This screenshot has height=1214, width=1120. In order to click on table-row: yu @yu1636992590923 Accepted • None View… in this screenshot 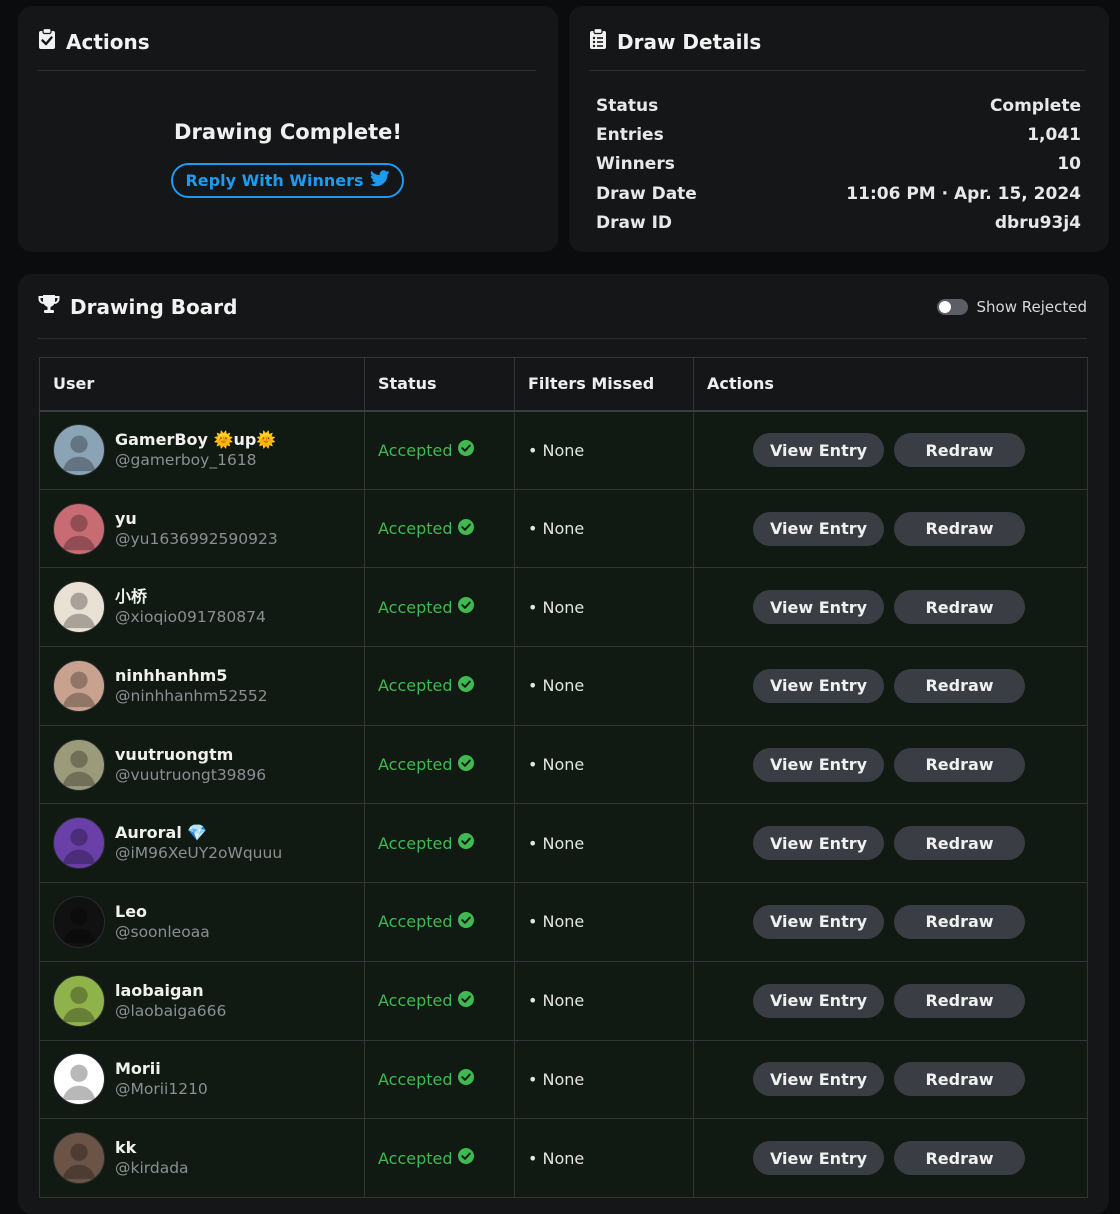, I will do `click(563, 528)`.